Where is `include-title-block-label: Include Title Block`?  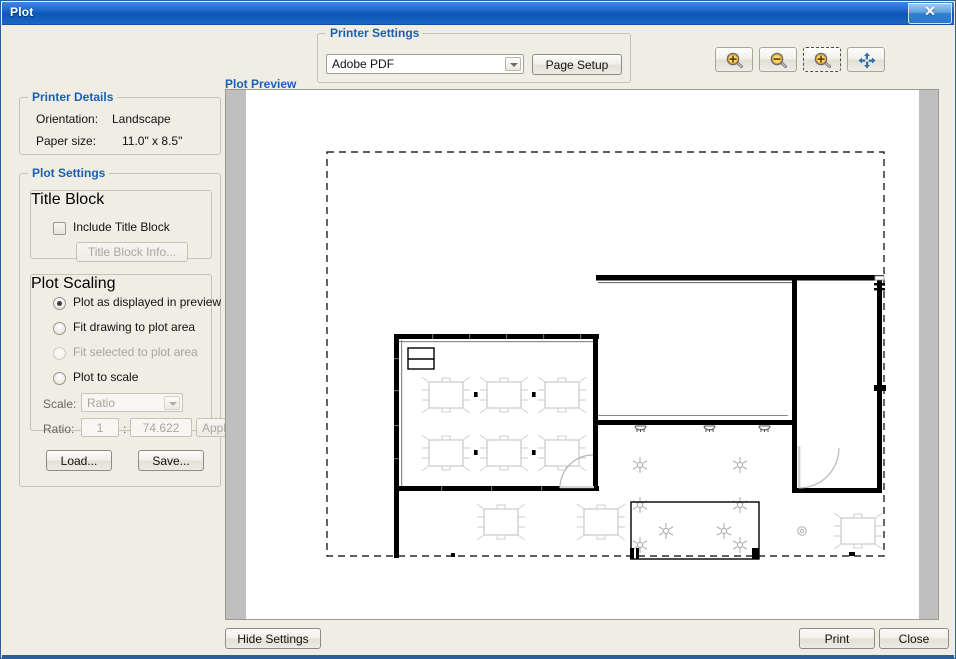
include-title-block-label: Include Title Block is located at coordinates (121, 227).